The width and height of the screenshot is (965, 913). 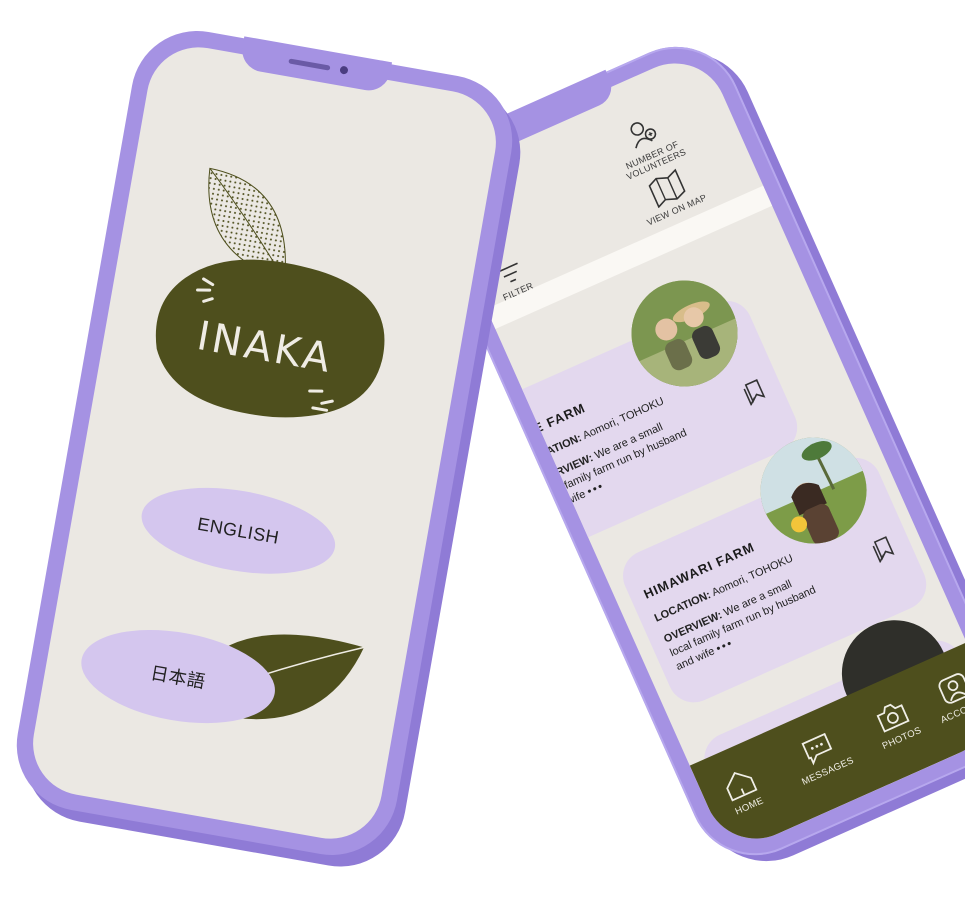 I want to click on user-icon, so click(x=951, y=688).